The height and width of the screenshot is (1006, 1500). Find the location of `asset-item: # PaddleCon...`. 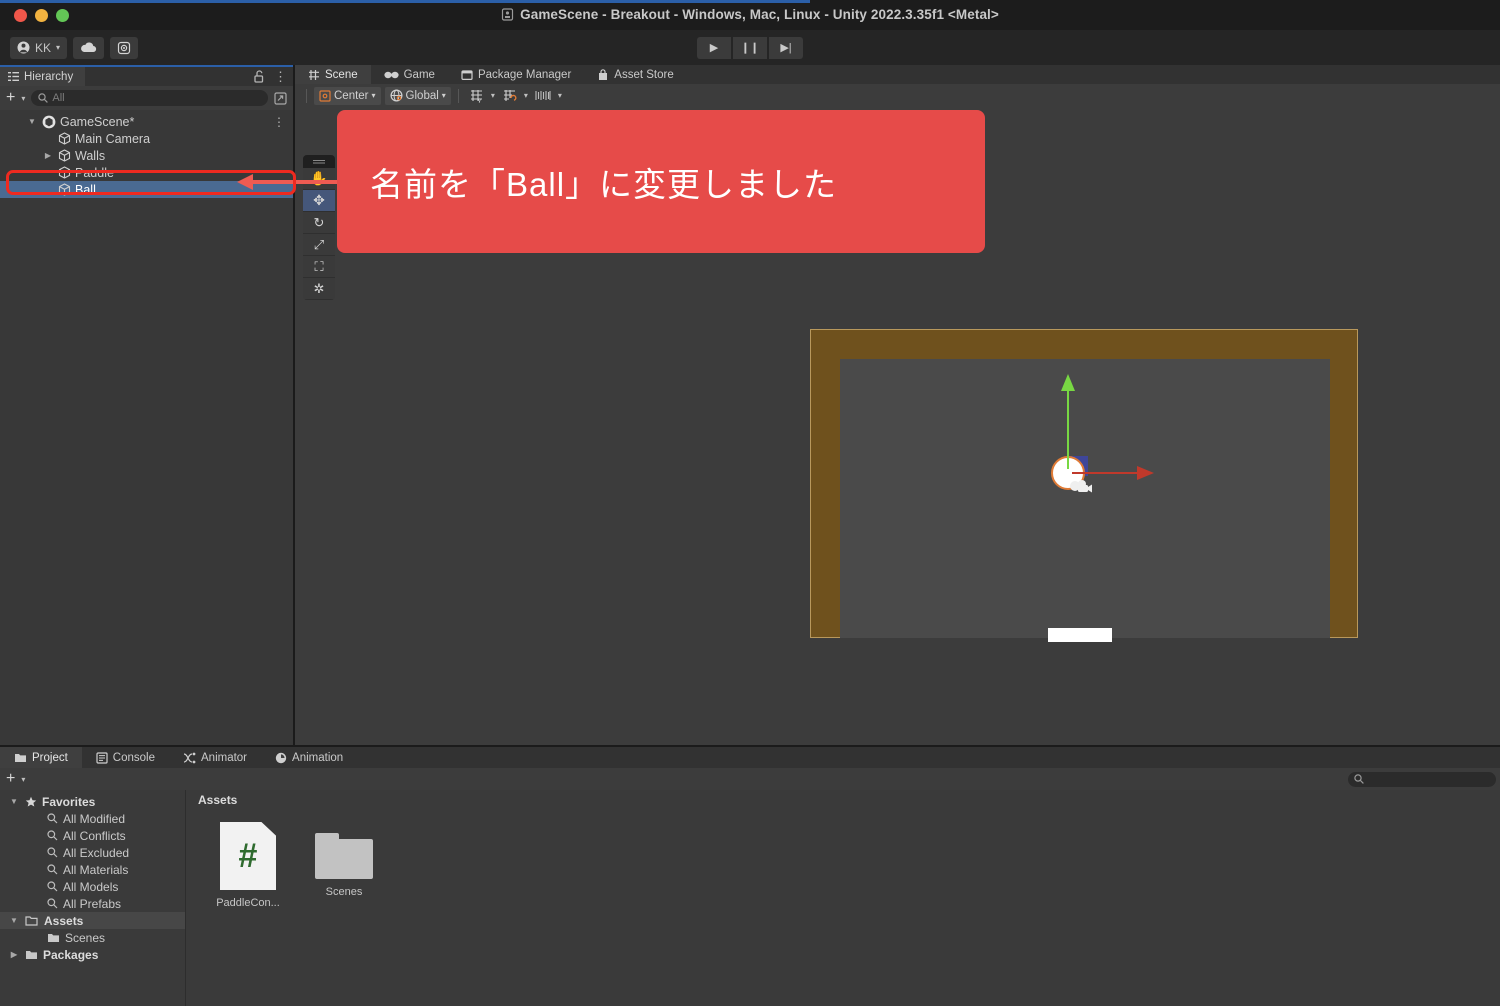

asset-item: # PaddleCon... is located at coordinates (248, 865).